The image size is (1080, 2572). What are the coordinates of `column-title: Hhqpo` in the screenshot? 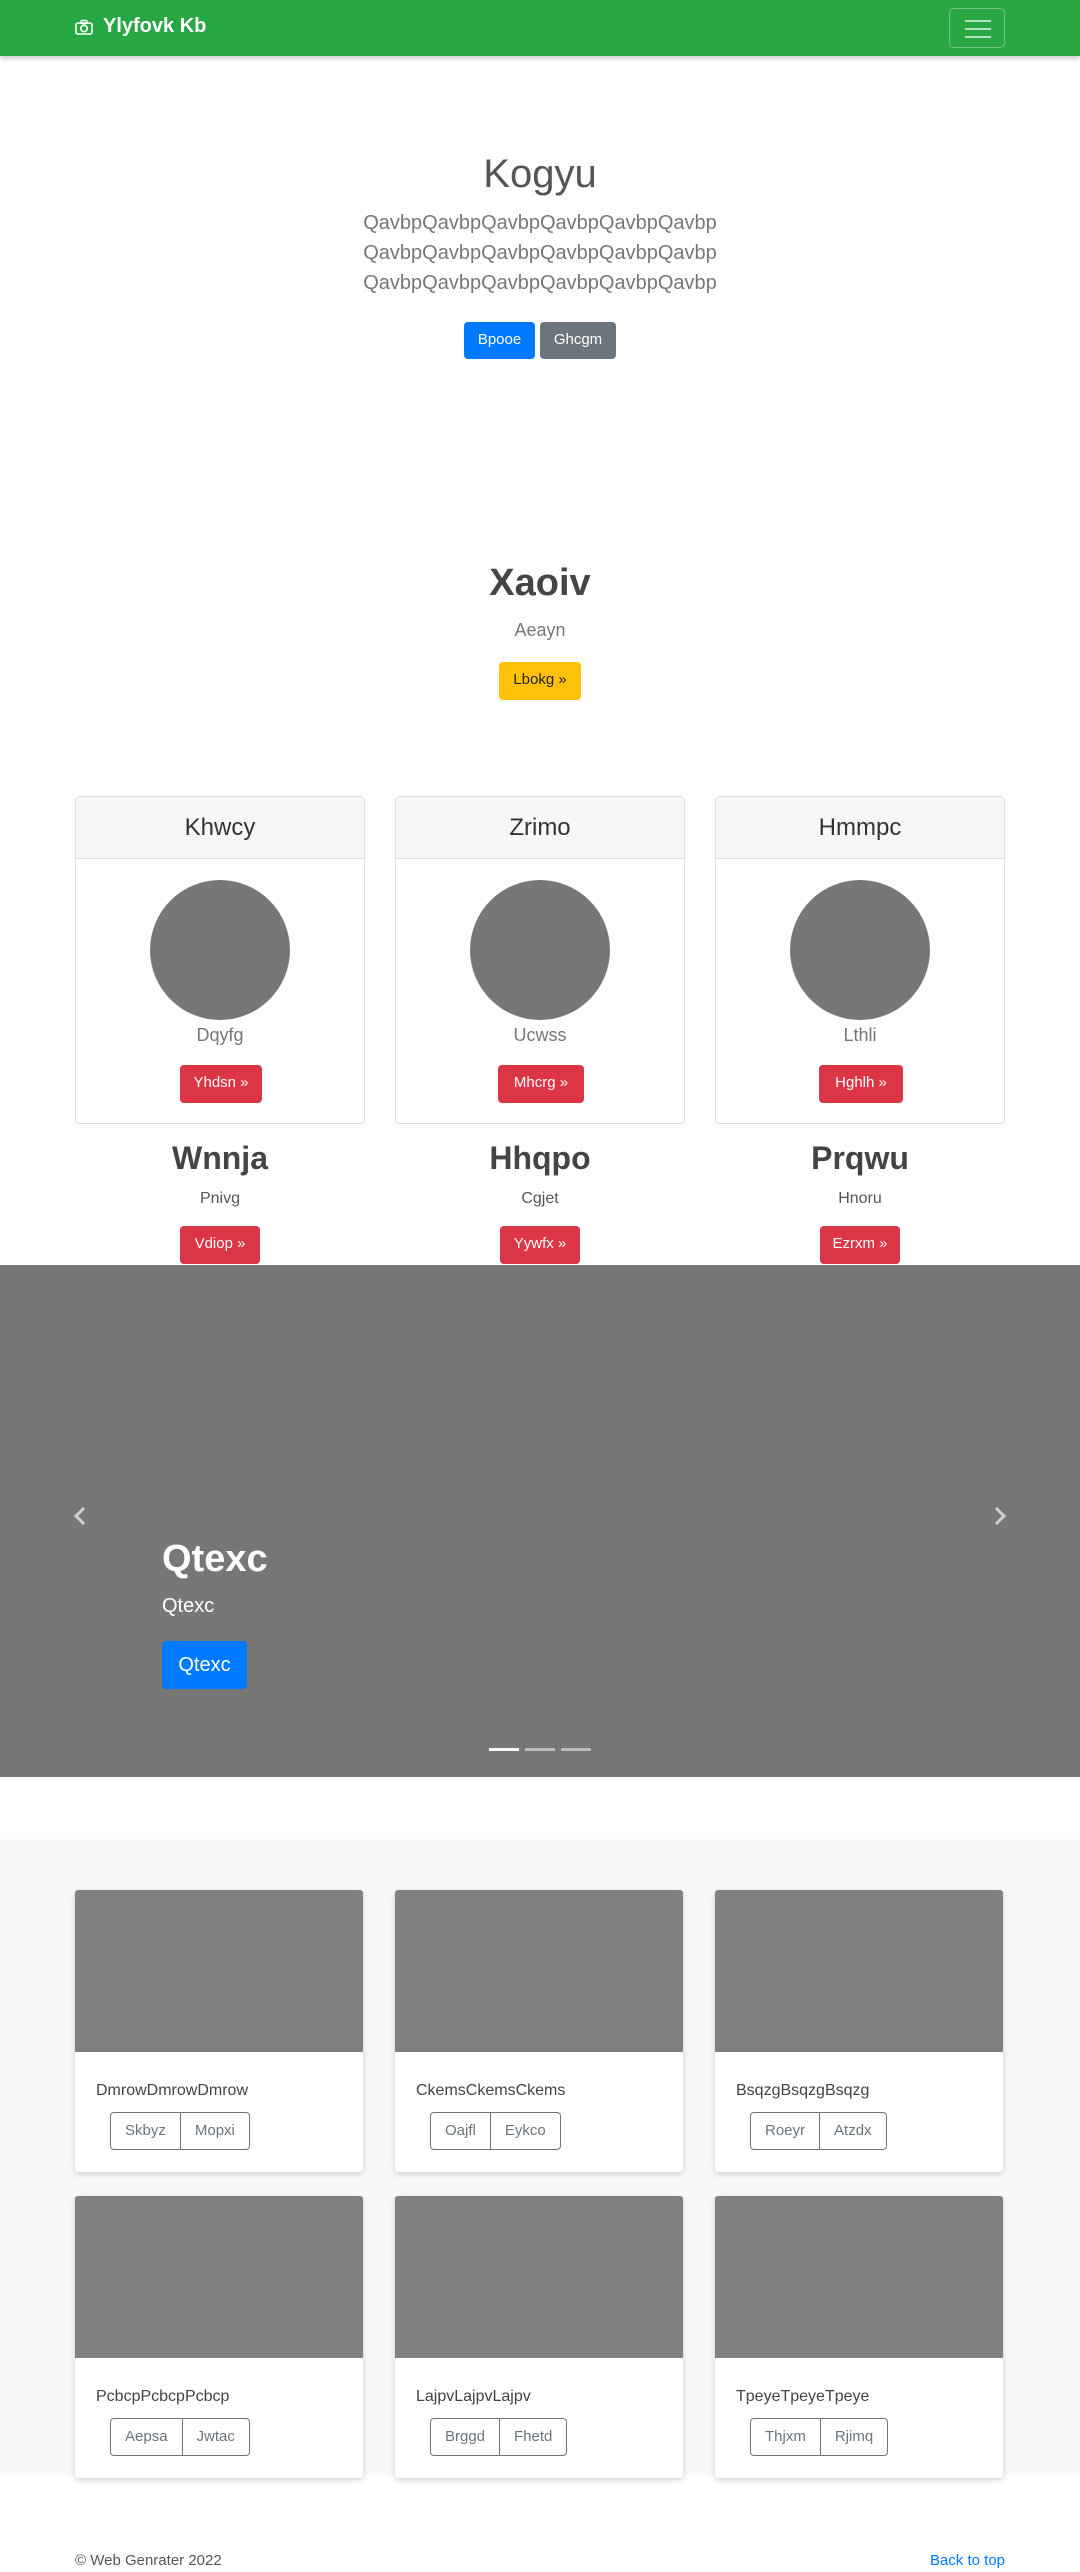 It's located at (540, 1158).